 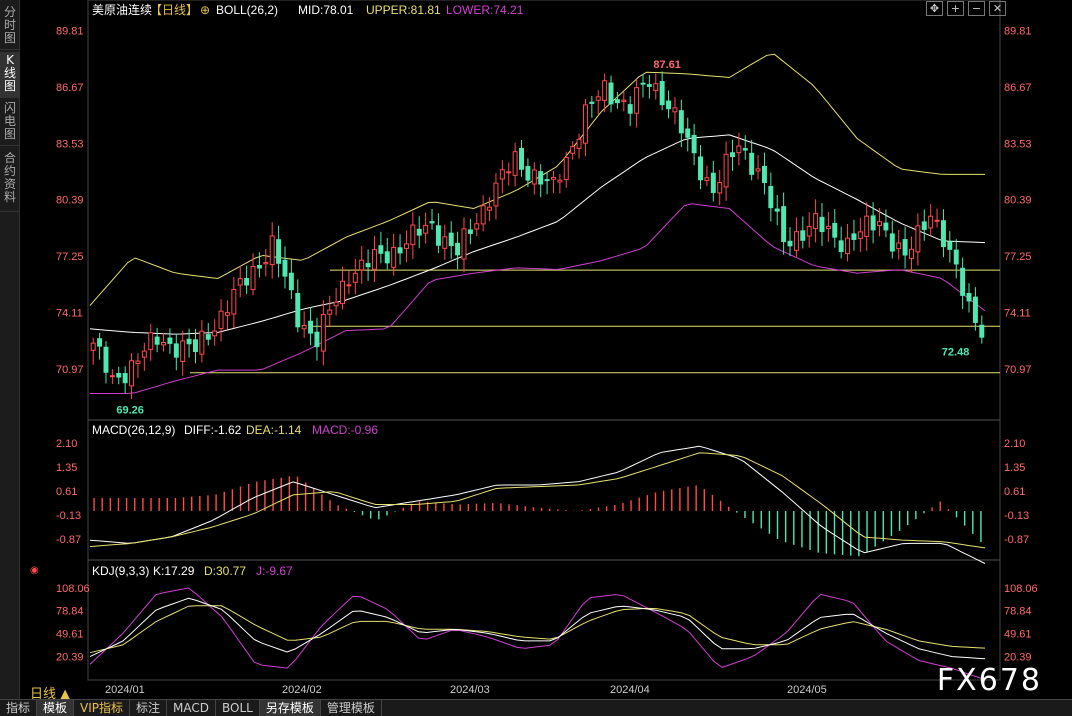 What do you see at coordinates (192, 708) in the screenshot?
I see `tab-macd: MACD` at bounding box center [192, 708].